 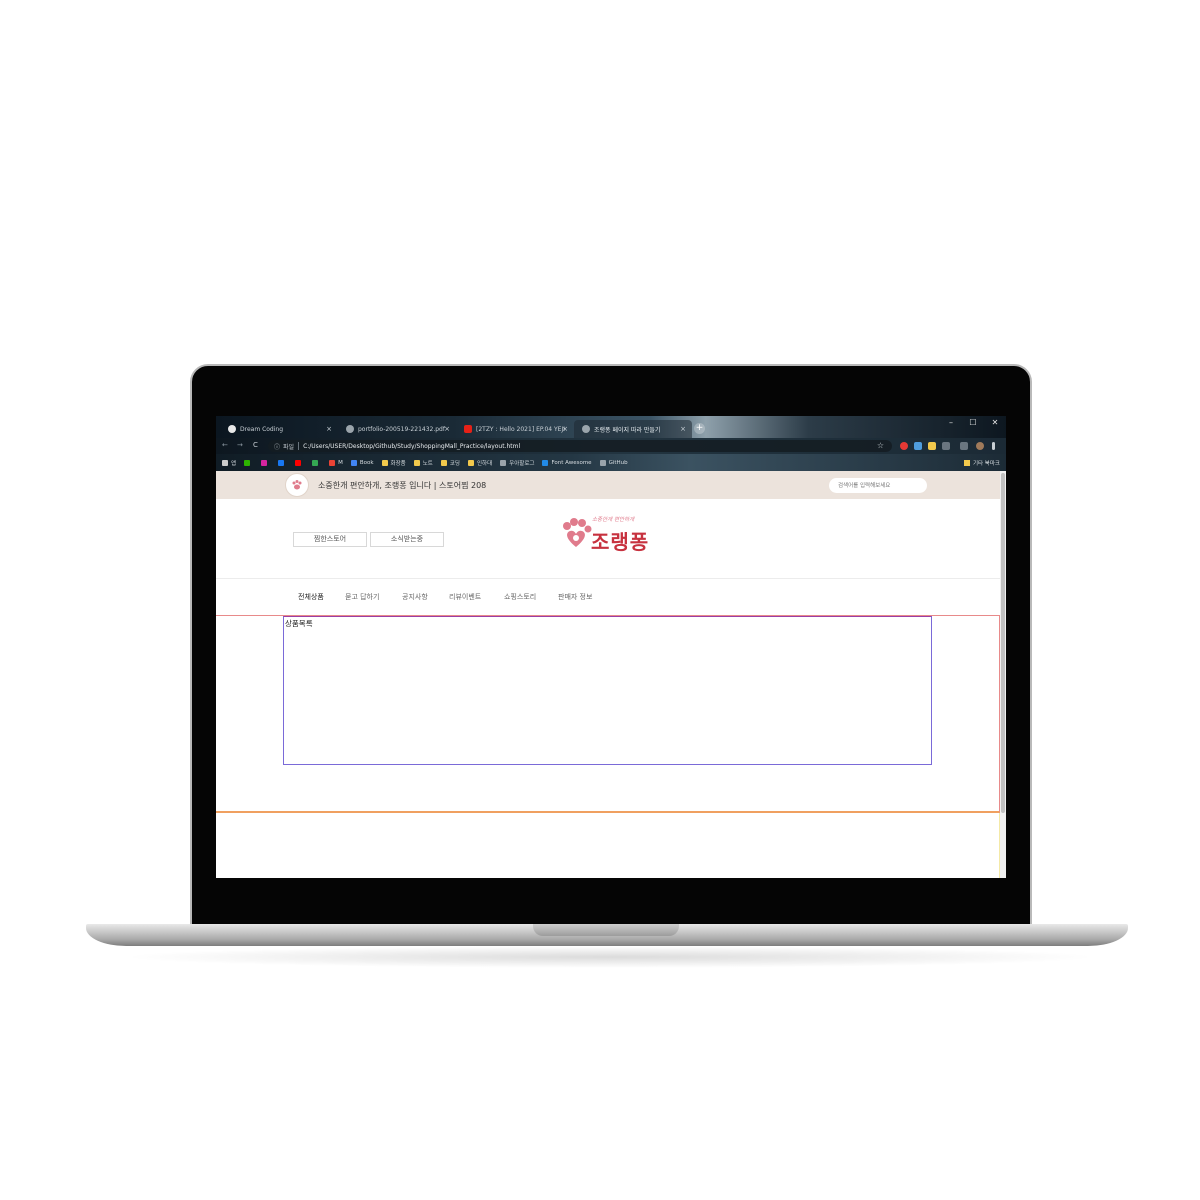 I want to click on store-intro-text: 소중한개 편안하개, 조랭퐁 입니다 | 스토어찜 208, so click(x=402, y=485).